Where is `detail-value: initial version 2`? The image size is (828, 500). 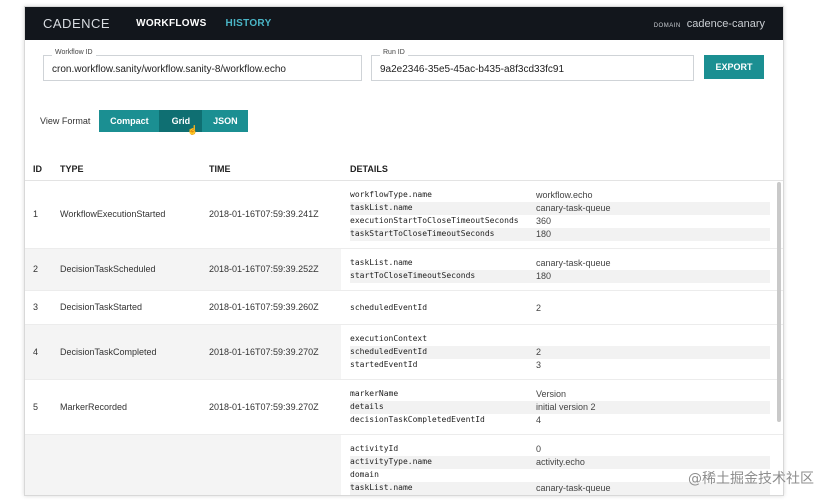
detail-value: initial version 2 is located at coordinates (566, 407).